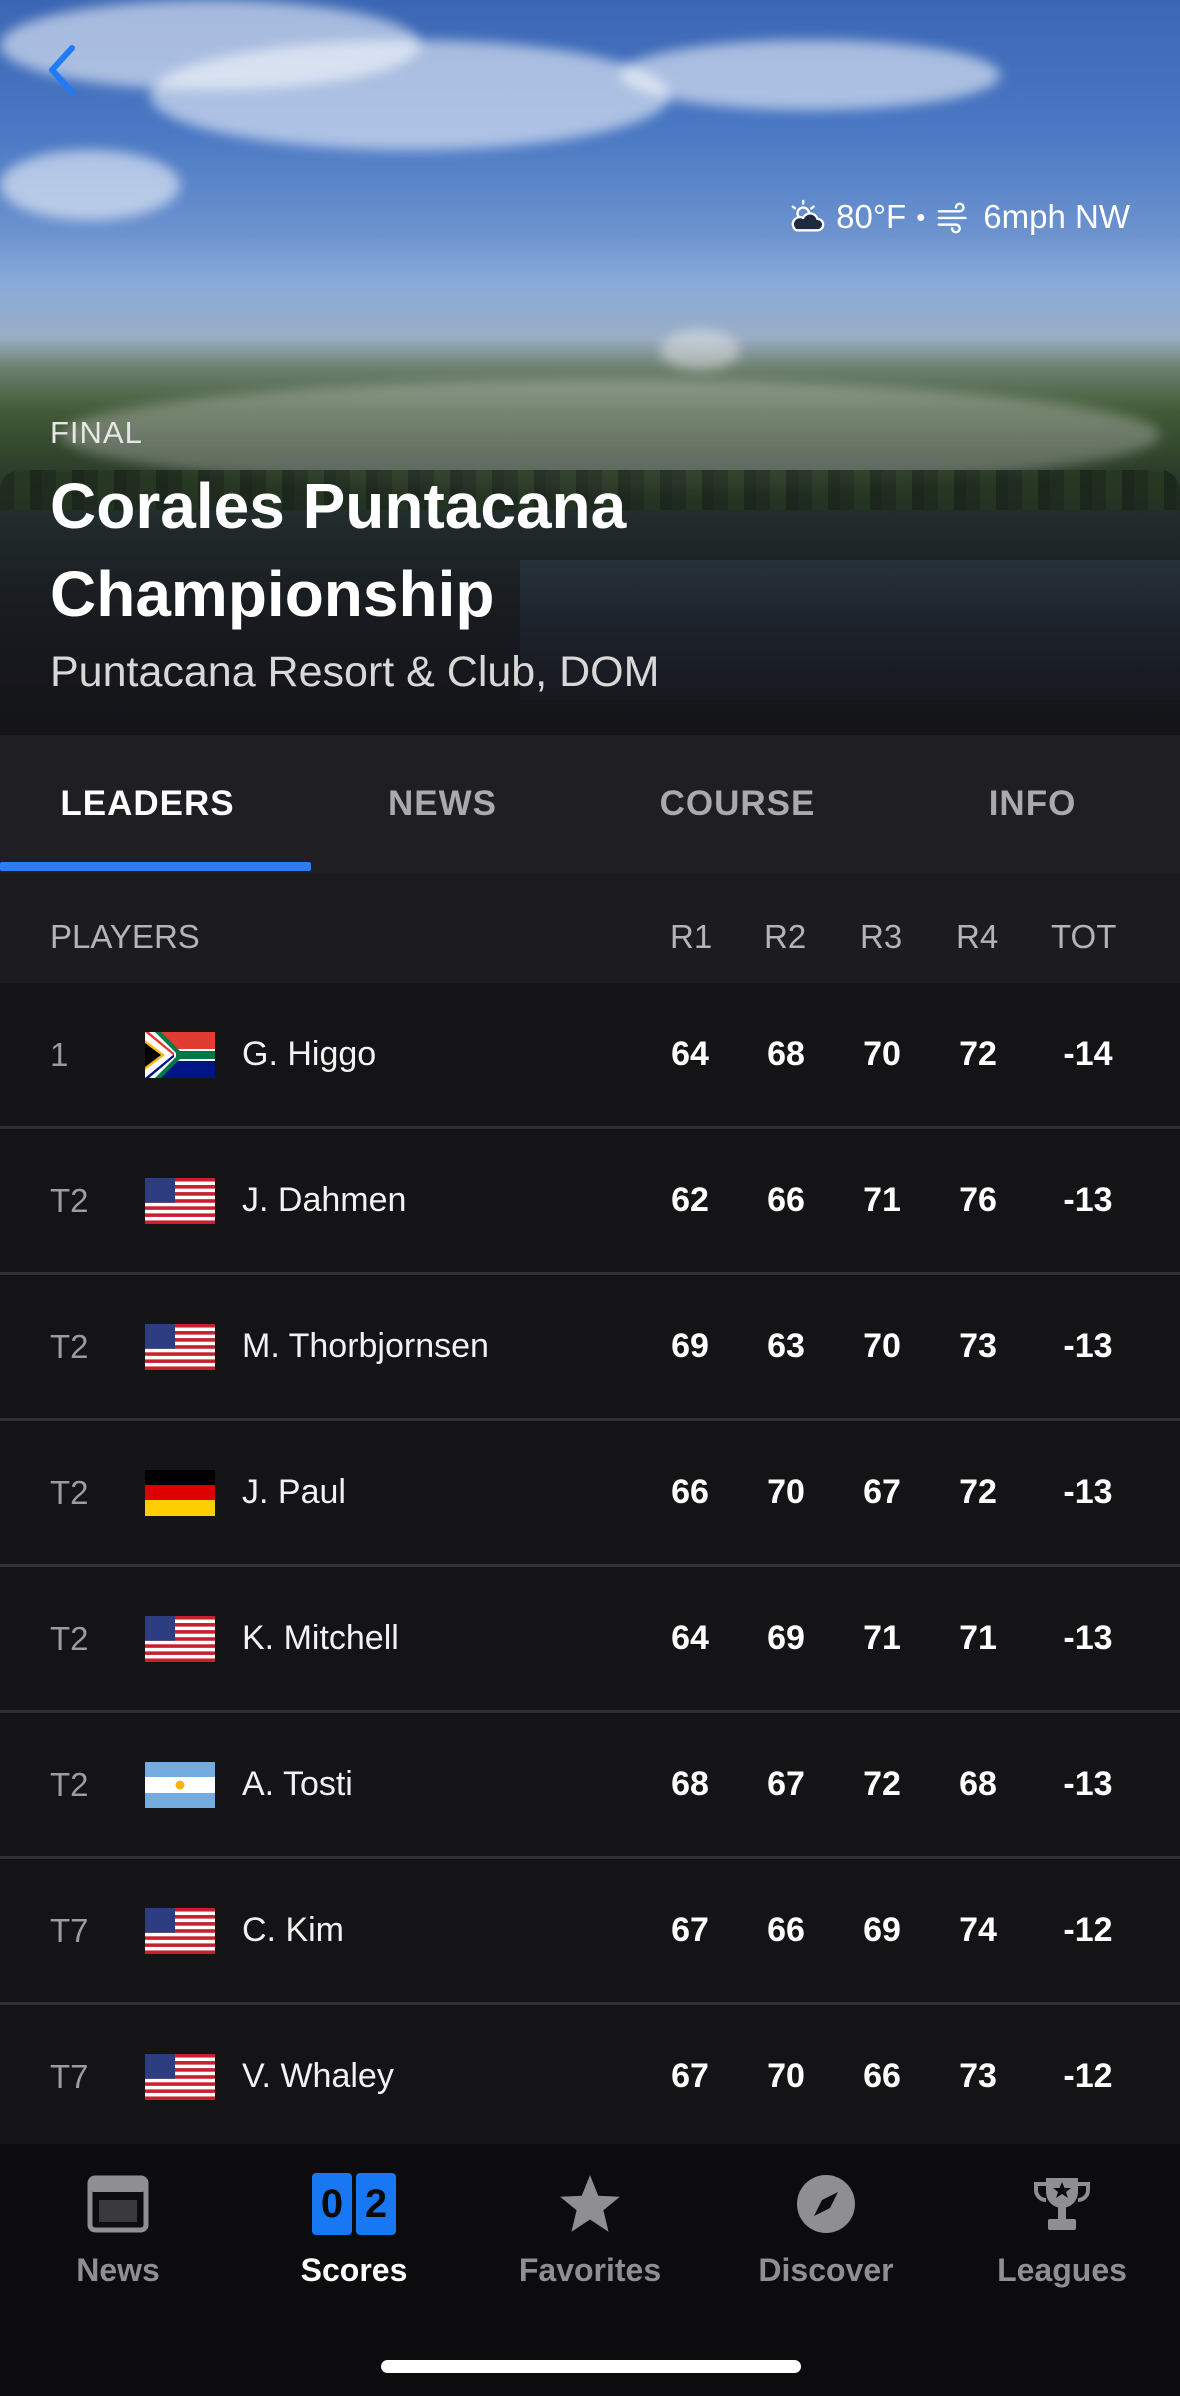  I want to click on leaderboard-row: T7 C. Kim 67 66 69 74 -12, so click(590, 1932).